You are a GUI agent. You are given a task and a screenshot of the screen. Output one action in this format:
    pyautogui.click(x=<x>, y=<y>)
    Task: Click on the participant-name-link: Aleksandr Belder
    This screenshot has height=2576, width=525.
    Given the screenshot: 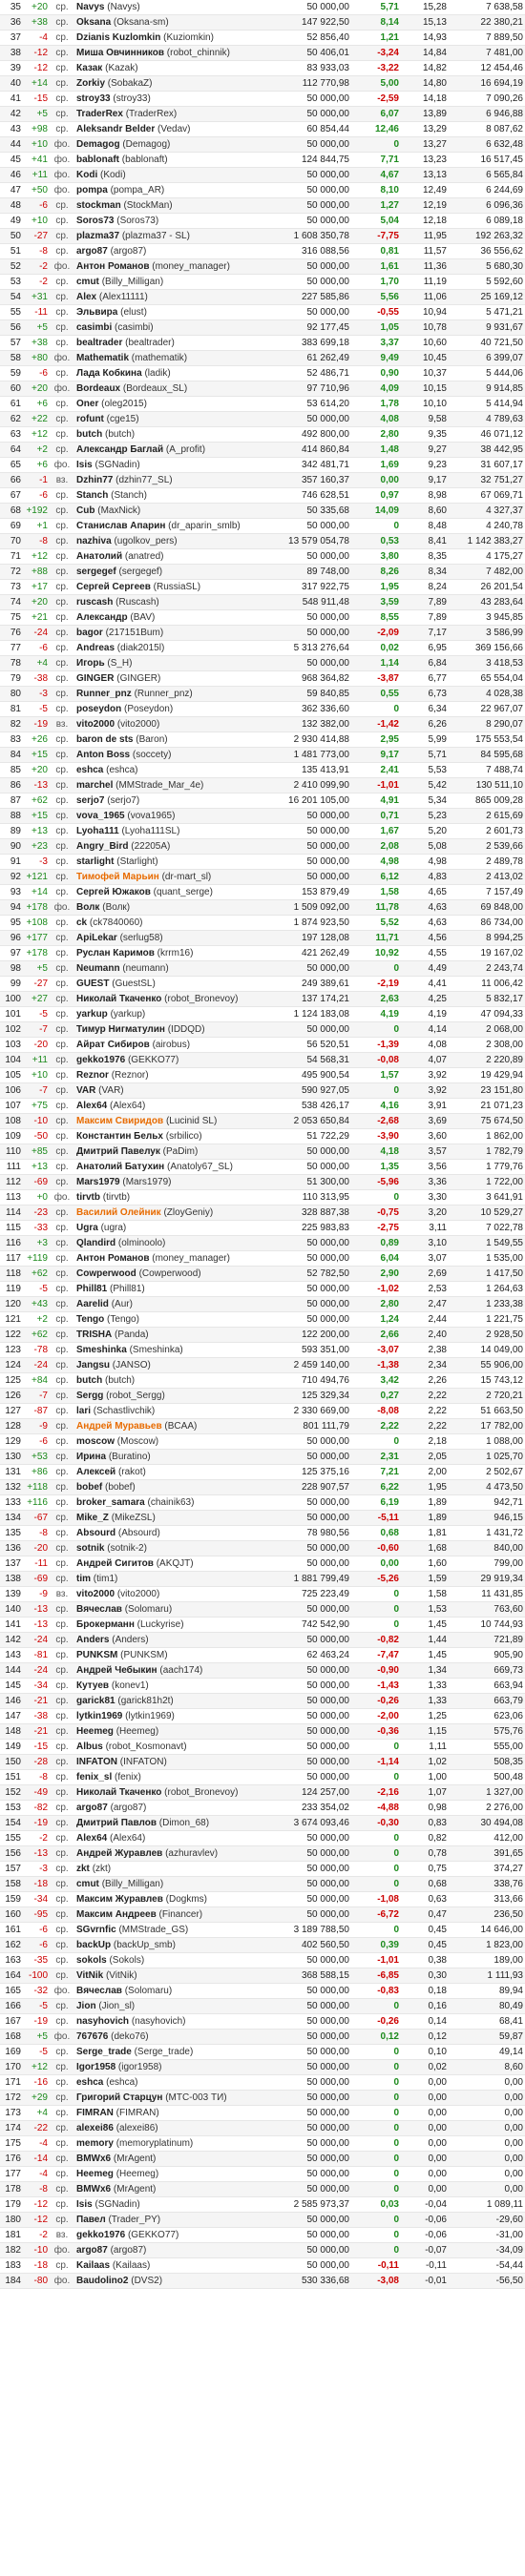 What is the action you would take?
    pyautogui.click(x=115, y=129)
    